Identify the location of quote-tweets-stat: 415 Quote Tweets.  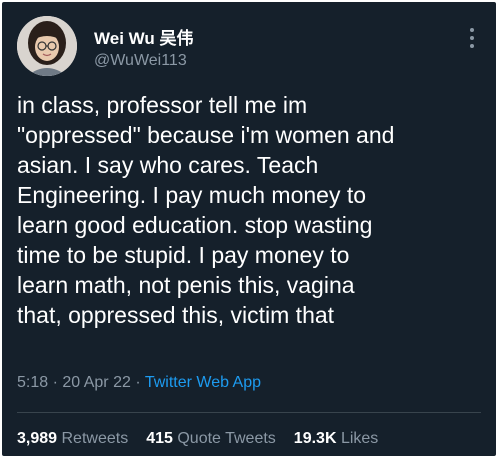
(211, 438).